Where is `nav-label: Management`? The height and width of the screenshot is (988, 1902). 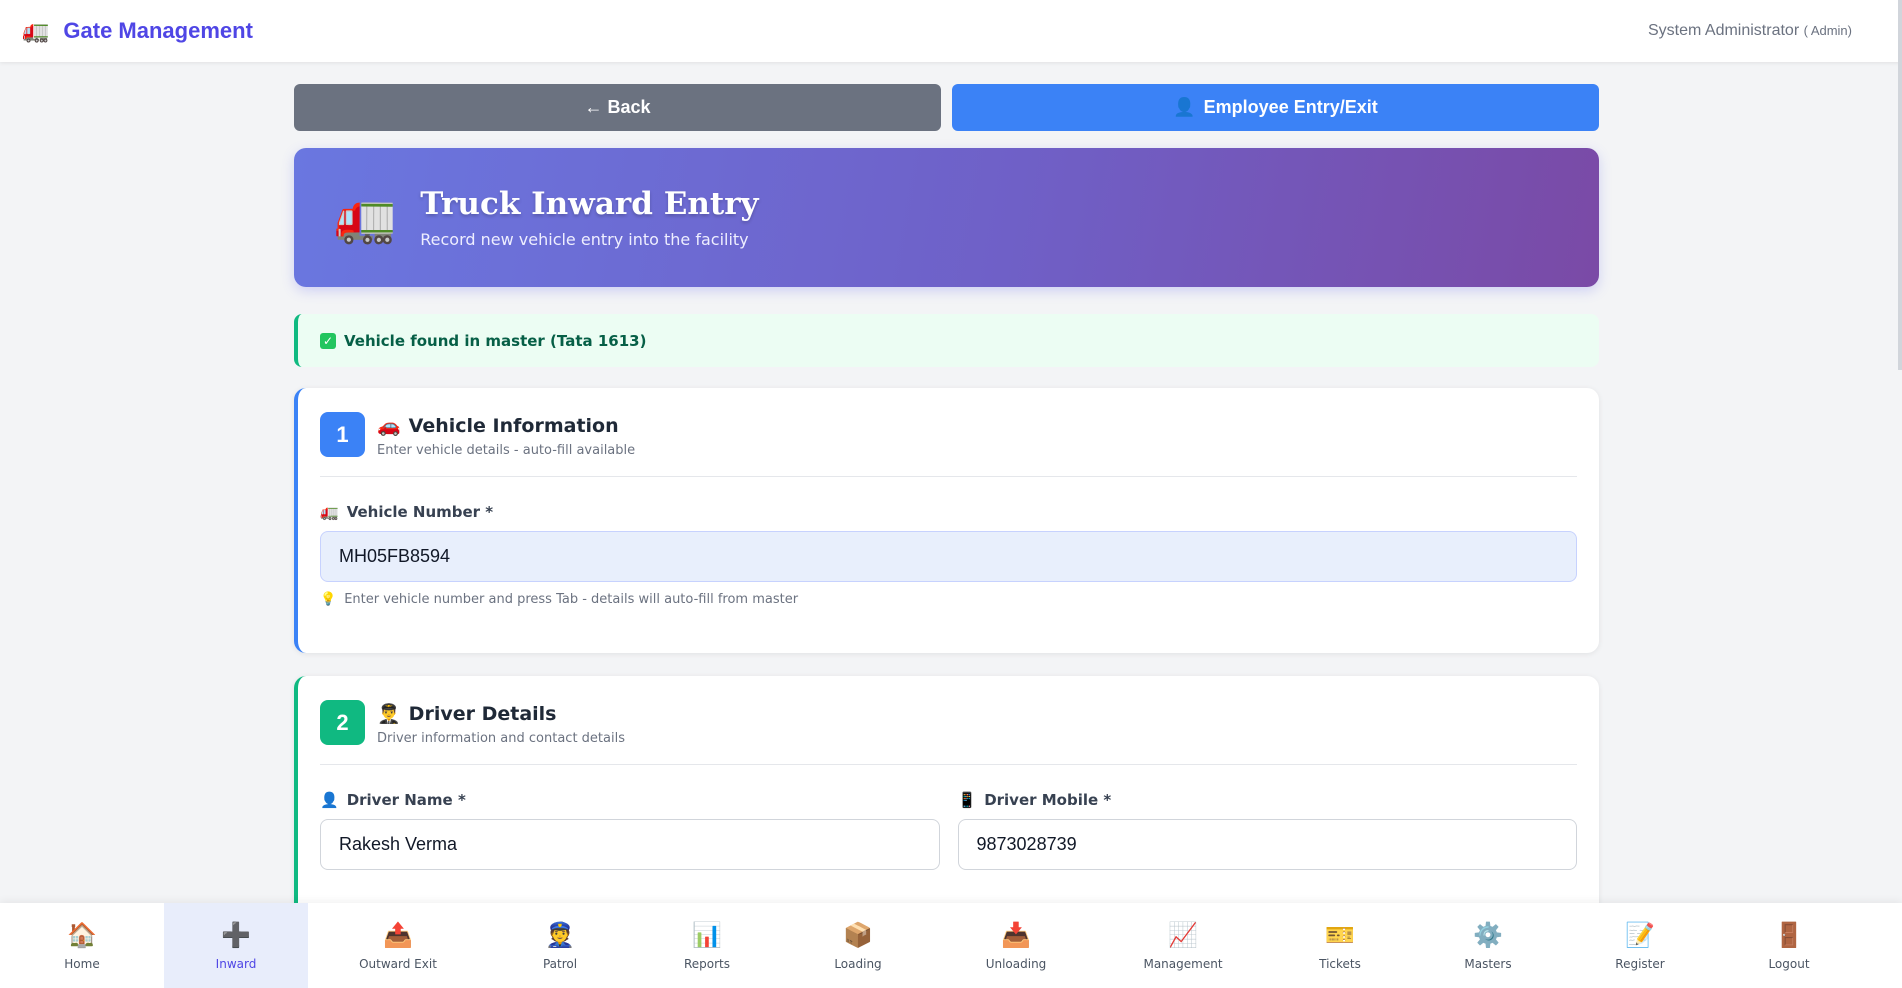
nav-label: Management is located at coordinates (1183, 963).